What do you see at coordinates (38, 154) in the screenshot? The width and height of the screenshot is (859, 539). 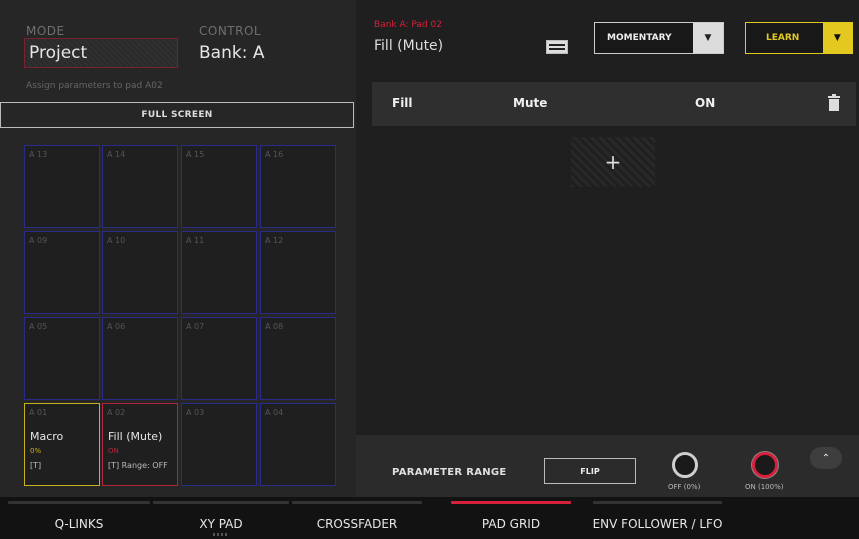 I see `pad-number: A 13` at bounding box center [38, 154].